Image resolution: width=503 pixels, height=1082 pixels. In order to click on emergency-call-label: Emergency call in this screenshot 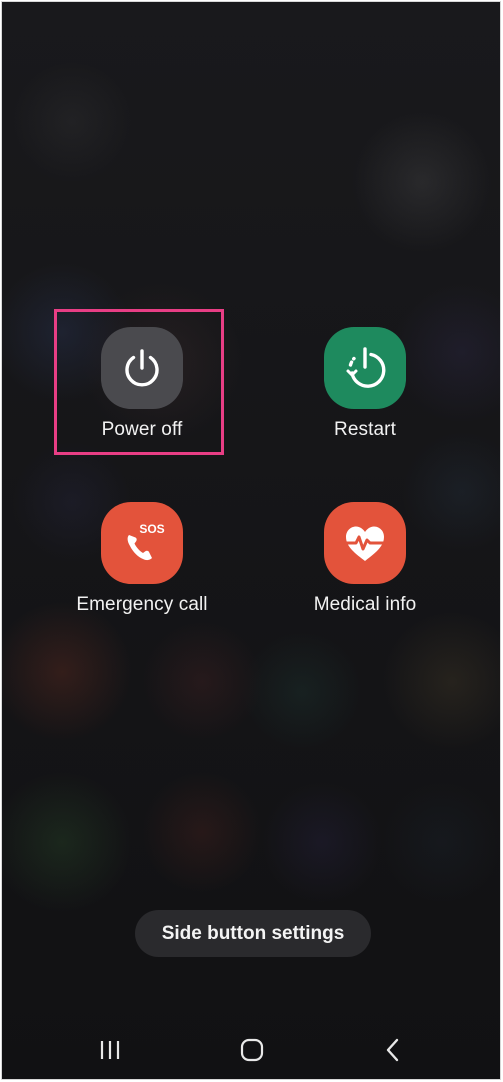, I will do `click(142, 604)`.